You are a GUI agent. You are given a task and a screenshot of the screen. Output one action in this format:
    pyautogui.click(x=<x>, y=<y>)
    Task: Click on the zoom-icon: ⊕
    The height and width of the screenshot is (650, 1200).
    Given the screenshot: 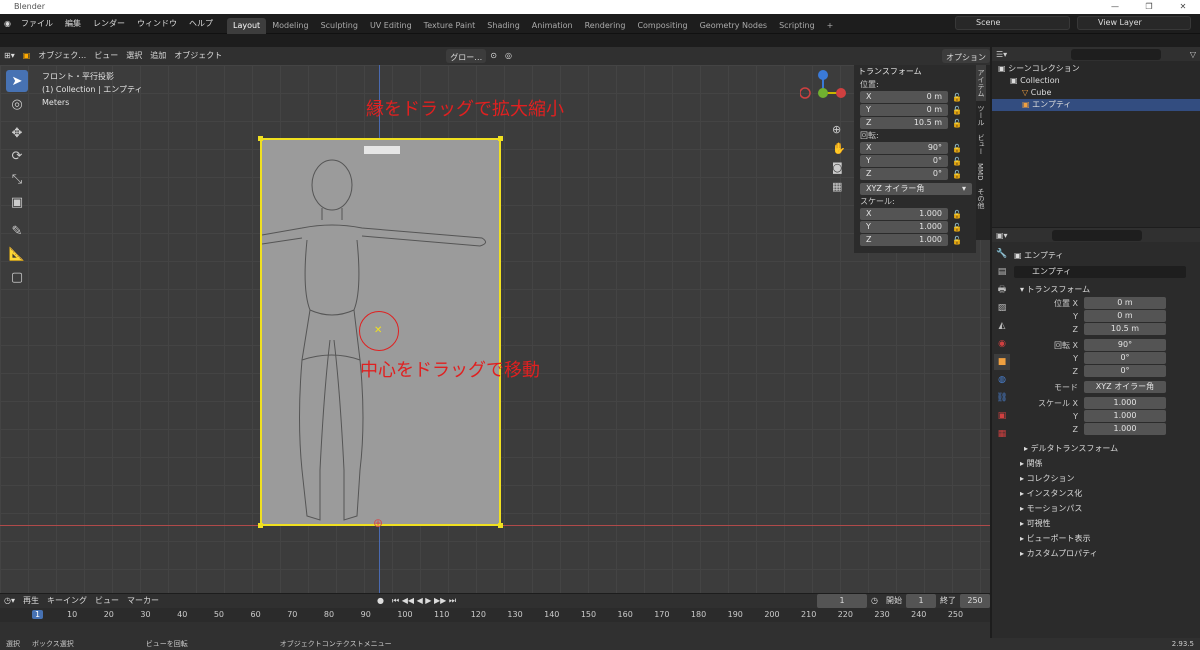 What is the action you would take?
    pyautogui.click(x=840, y=129)
    